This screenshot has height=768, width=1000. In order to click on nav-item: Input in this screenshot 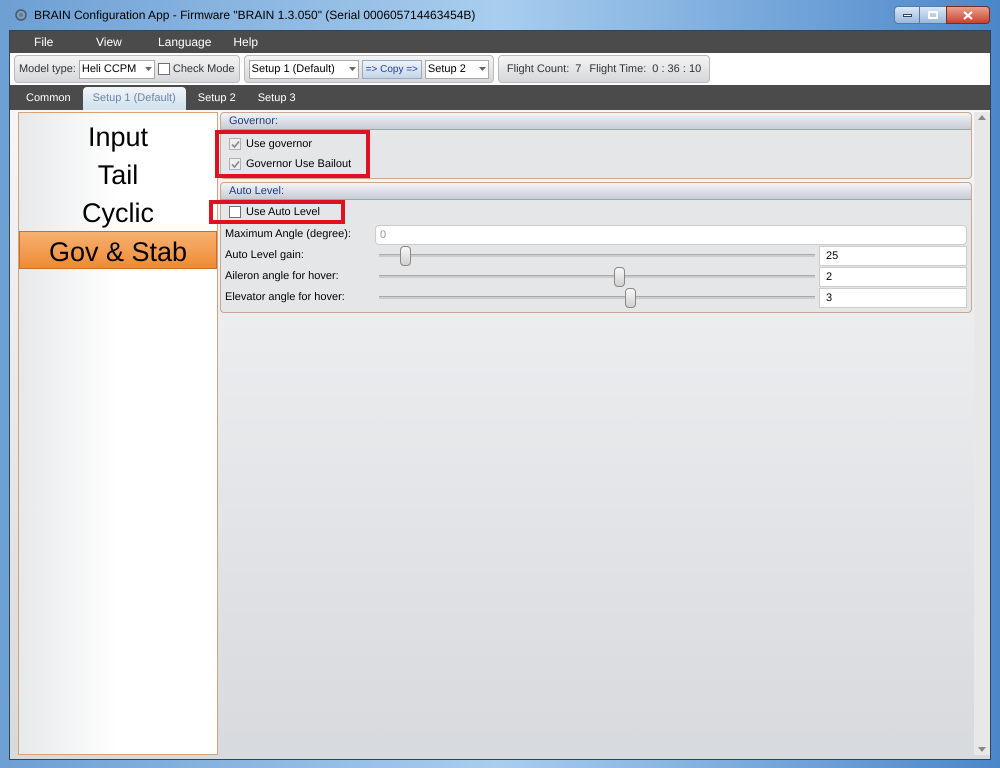, I will do `click(118, 136)`.